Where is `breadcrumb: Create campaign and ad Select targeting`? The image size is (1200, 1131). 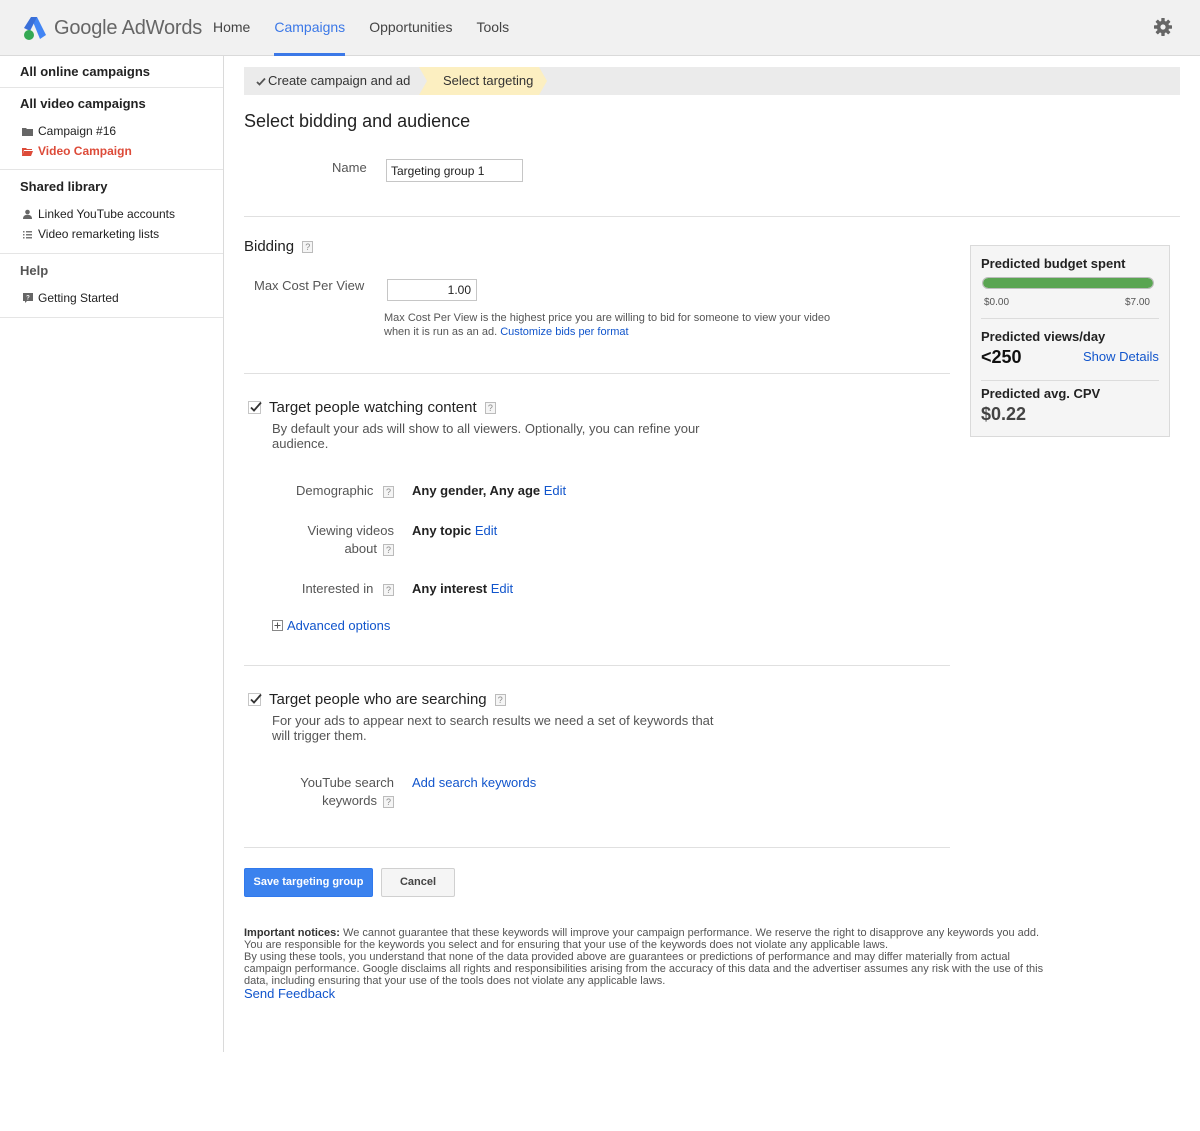
breadcrumb: Create campaign and ad Select targeting is located at coordinates (712, 81).